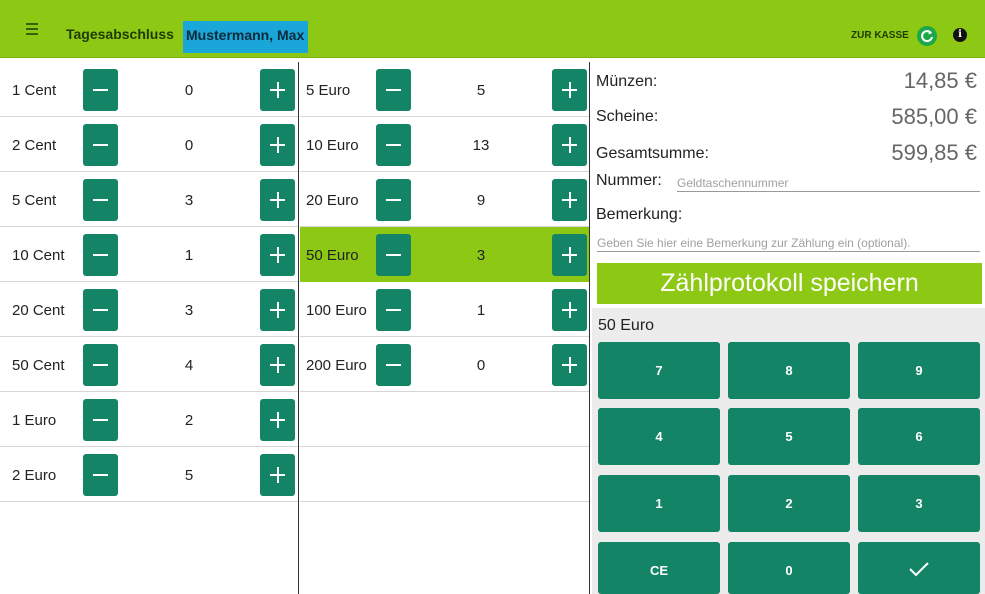 This screenshot has width=985, height=594. What do you see at coordinates (659, 436) in the screenshot?
I see `key-4: 4` at bounding box center [659, 436].